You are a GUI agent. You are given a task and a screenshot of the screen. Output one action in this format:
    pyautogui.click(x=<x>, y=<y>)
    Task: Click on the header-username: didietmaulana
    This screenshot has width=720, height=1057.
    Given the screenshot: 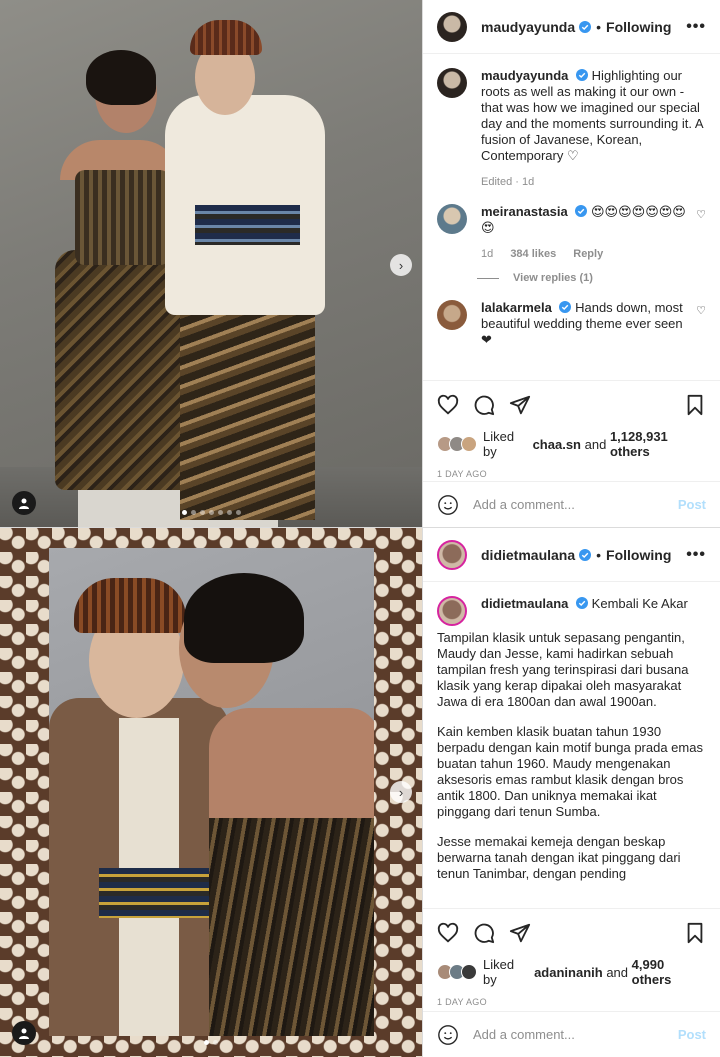 What is the action you would take?
    pyautogui.click(x=528, y=555)
    